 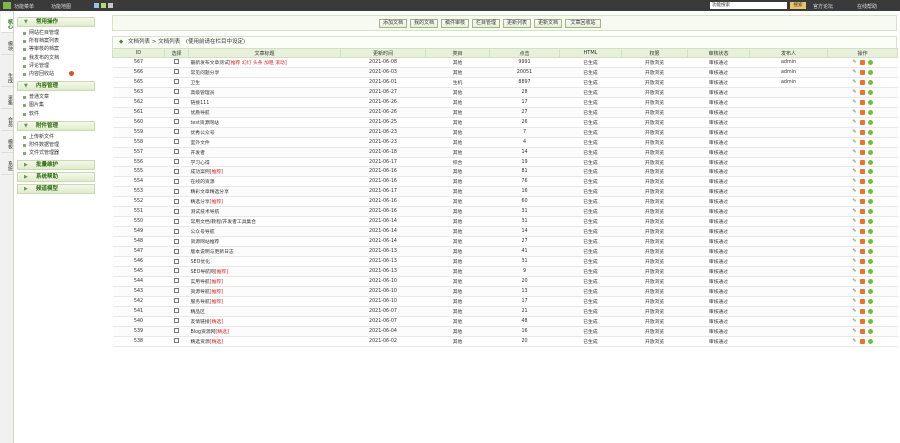 I want to click on article-title-link: SEO优化, so click(x=200, y=262).